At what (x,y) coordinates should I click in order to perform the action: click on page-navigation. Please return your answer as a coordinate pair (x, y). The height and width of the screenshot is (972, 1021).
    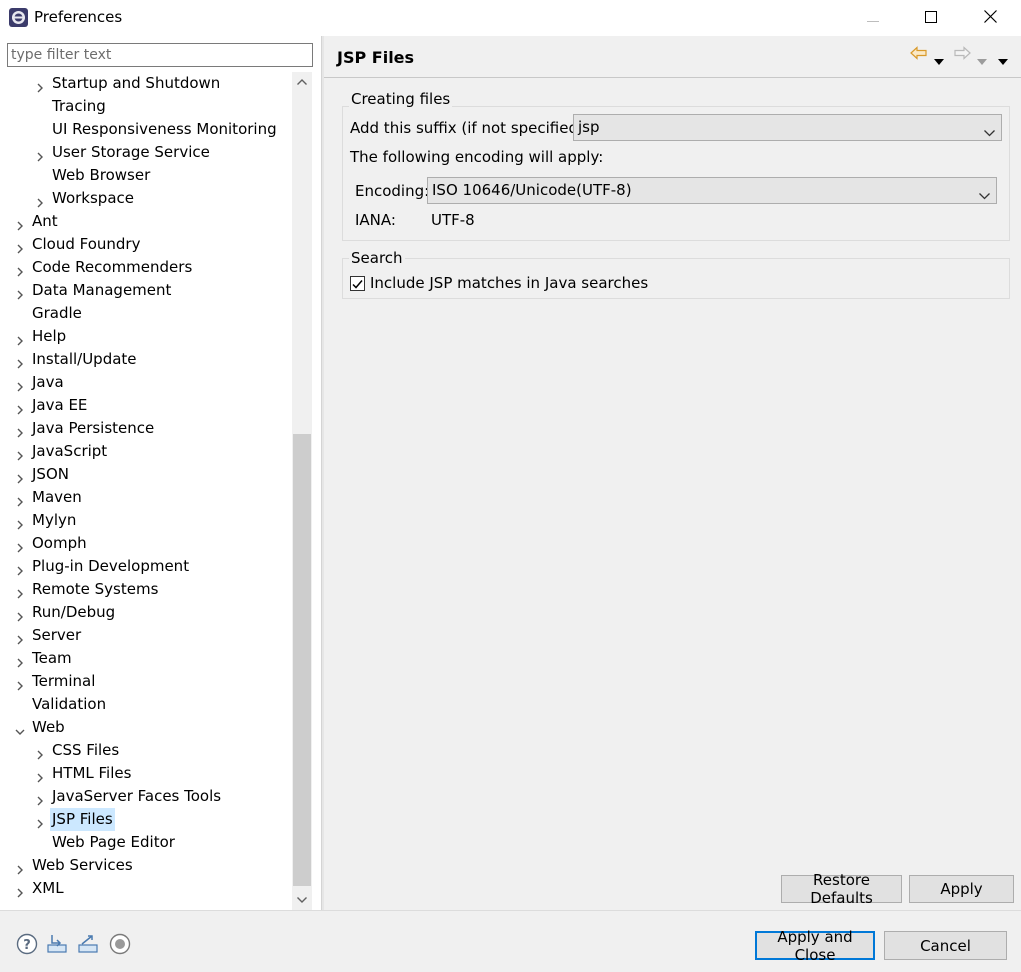
    Looking at the image, I should click on (965, 56).